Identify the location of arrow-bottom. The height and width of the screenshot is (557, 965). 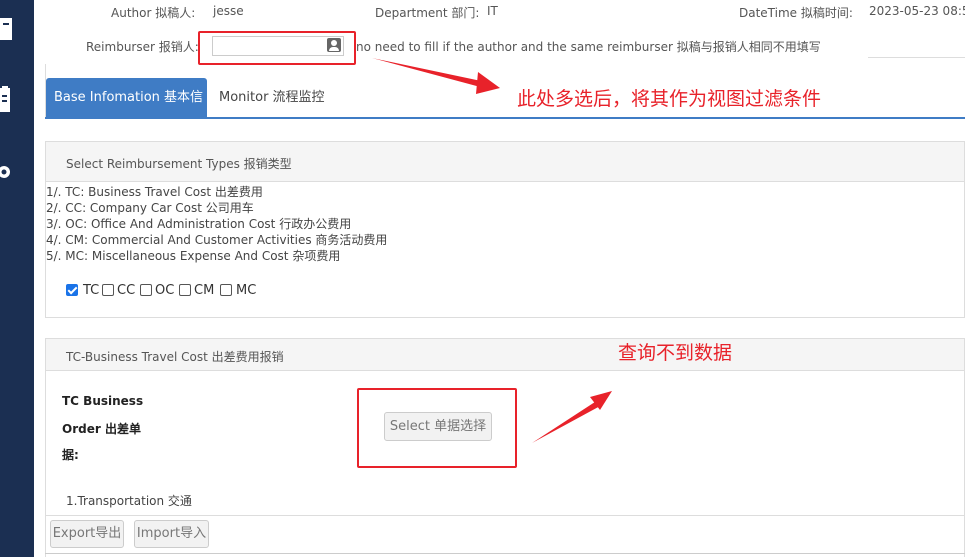
(572, 417).